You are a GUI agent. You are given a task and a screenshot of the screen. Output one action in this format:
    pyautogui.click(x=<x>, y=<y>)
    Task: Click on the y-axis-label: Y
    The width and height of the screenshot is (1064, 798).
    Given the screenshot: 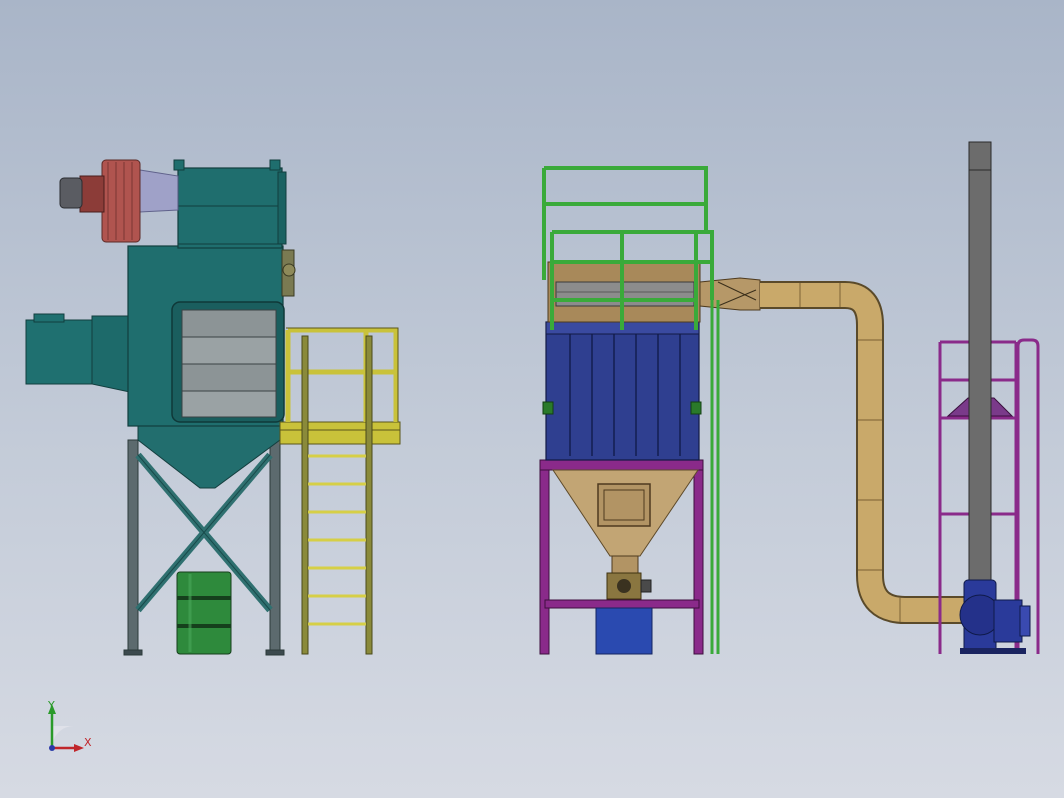 What is the action you would take?
    pyautogui.click(x=51, y=705)
    